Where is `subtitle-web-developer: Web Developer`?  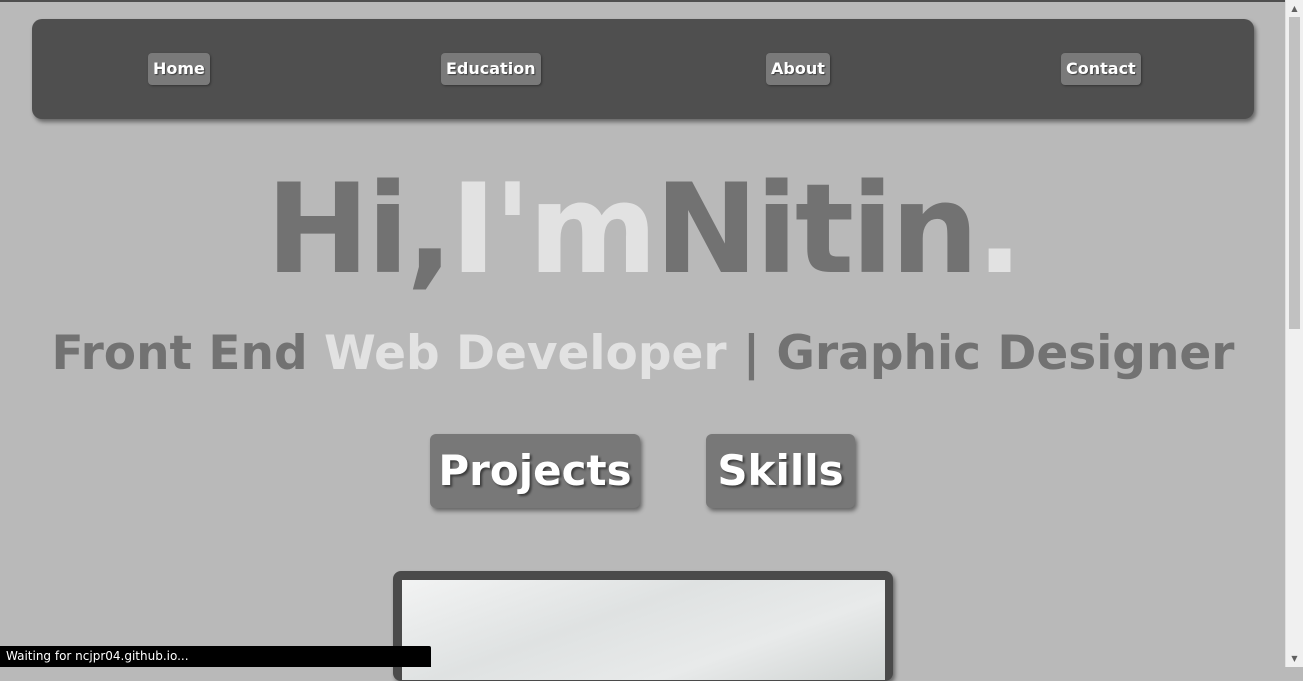 subtitle-web-developer: Web Developer is located at coordinates (525, 353).